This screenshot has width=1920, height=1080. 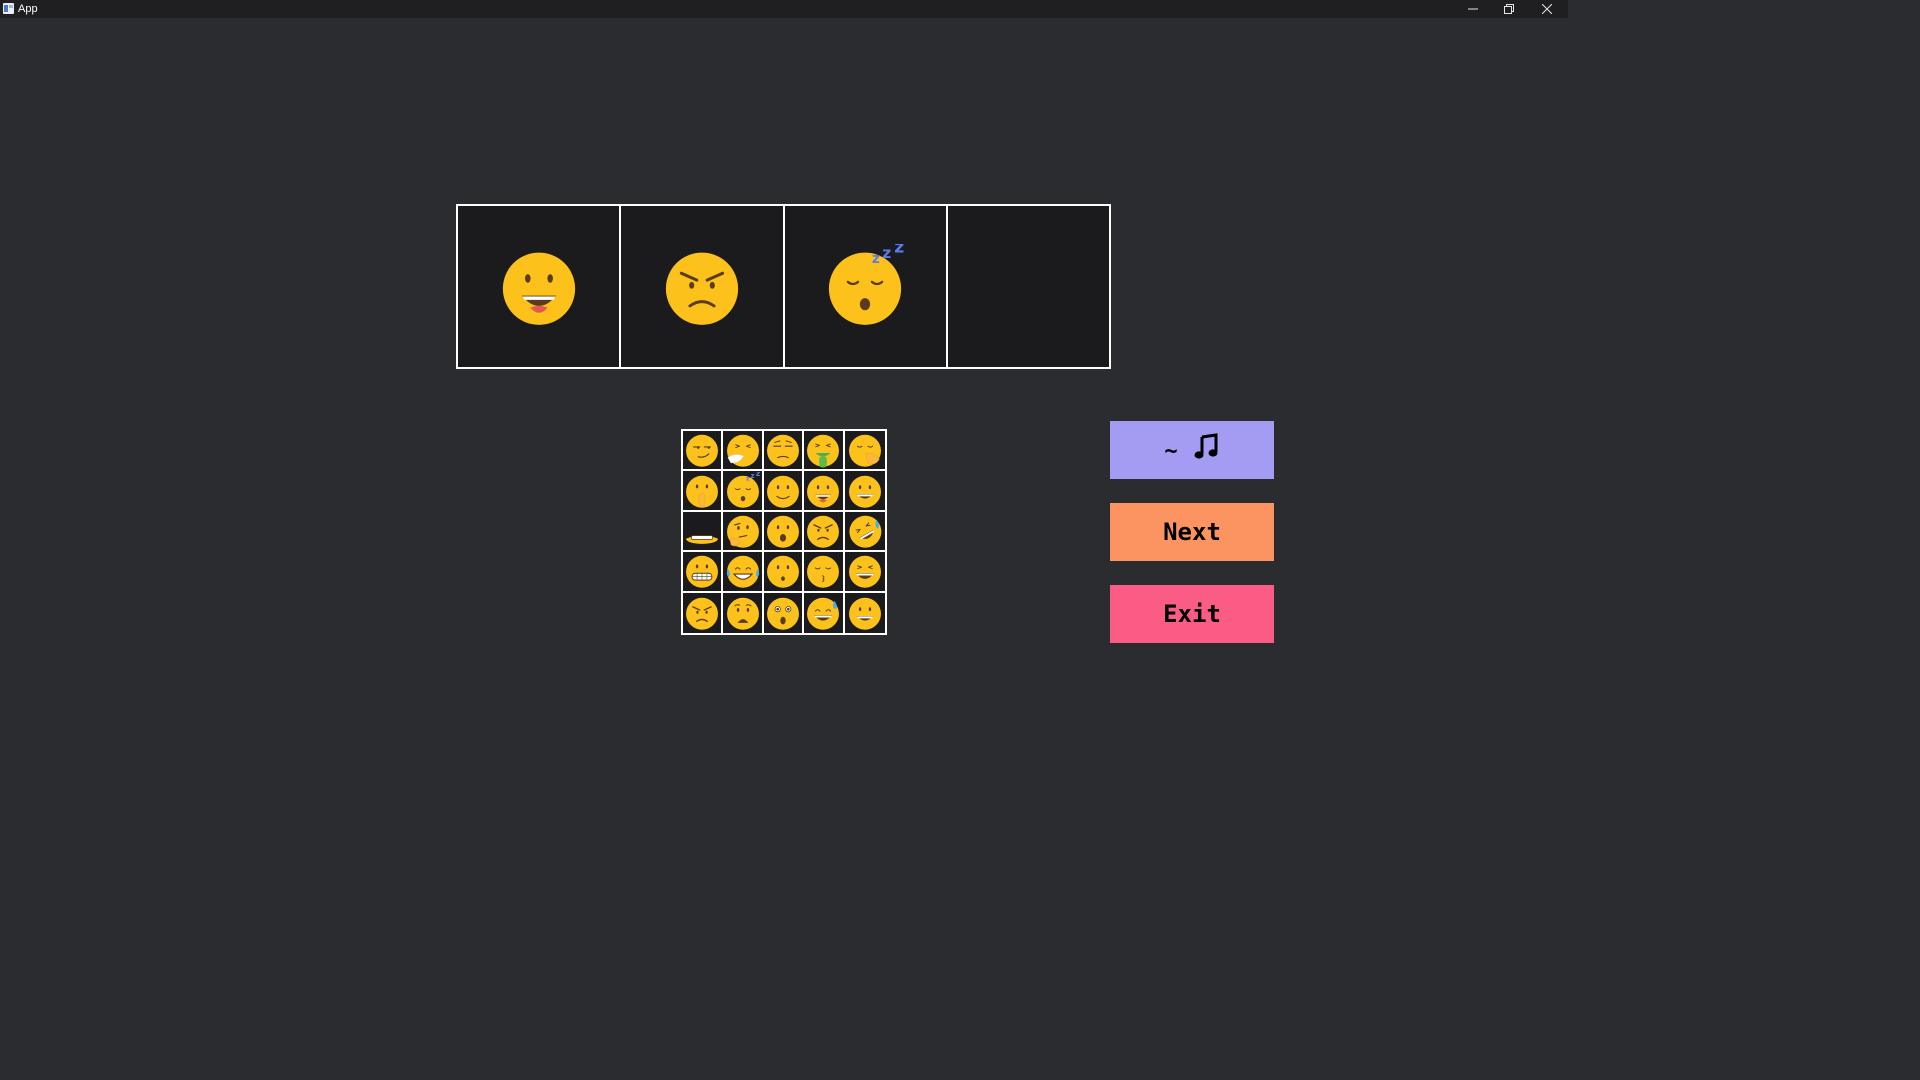 I want to click on picker-melting-grimacing-face, so click(x=703, y=532).